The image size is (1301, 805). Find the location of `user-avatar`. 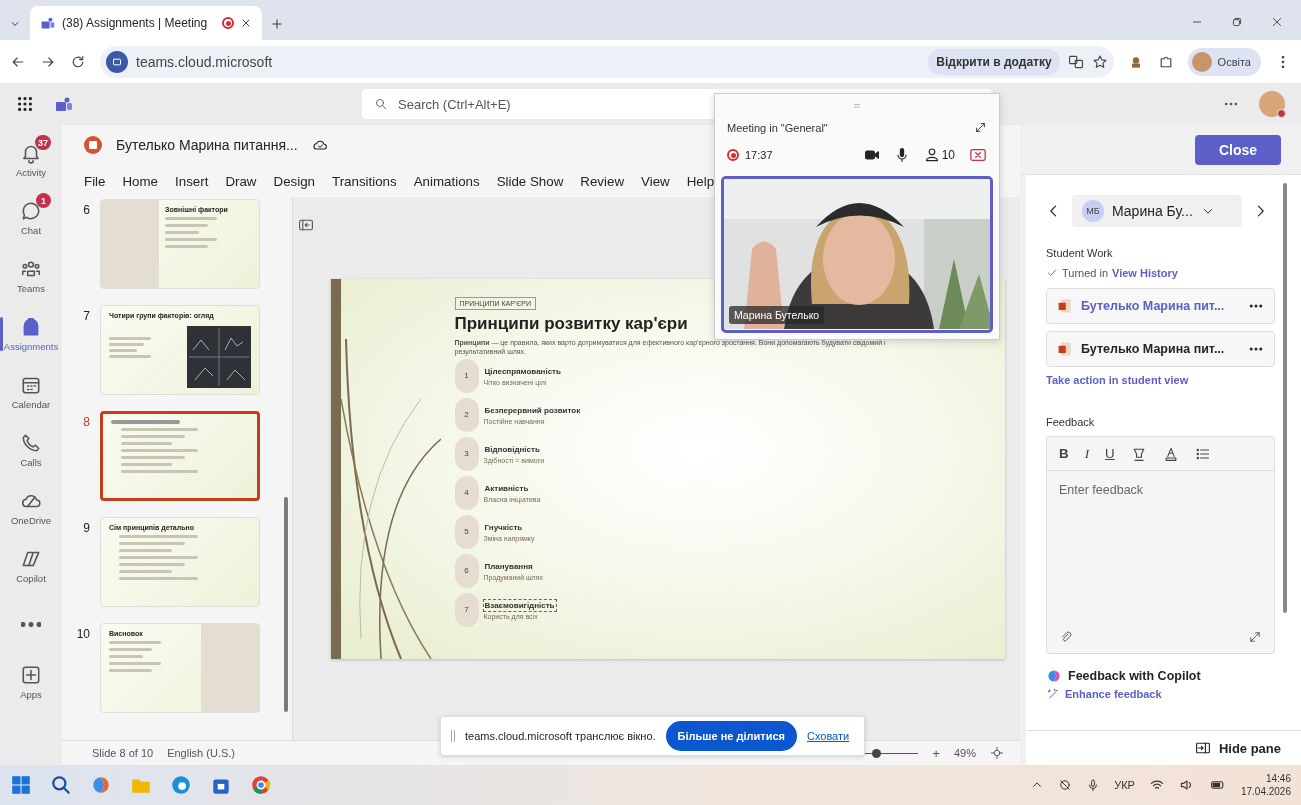

user-avatar is located at coordinates (1272, 104).